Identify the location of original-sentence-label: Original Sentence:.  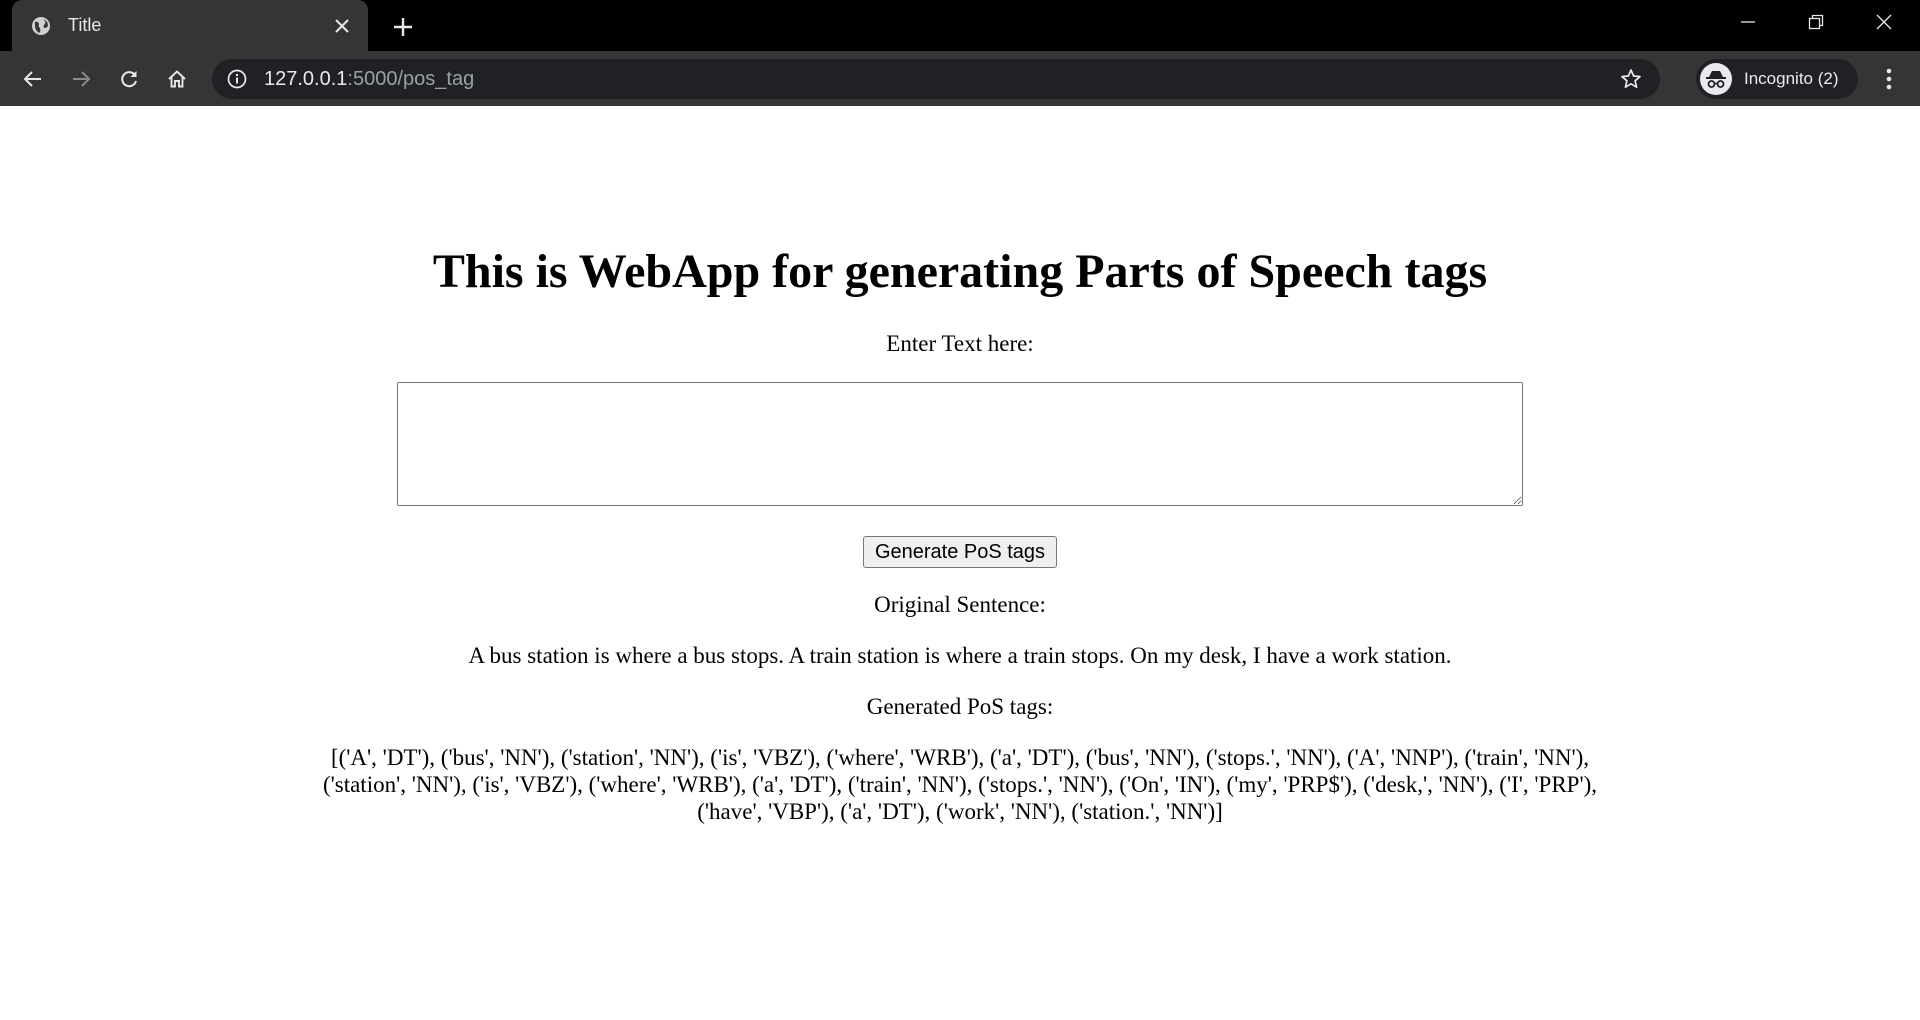
(960, 604).